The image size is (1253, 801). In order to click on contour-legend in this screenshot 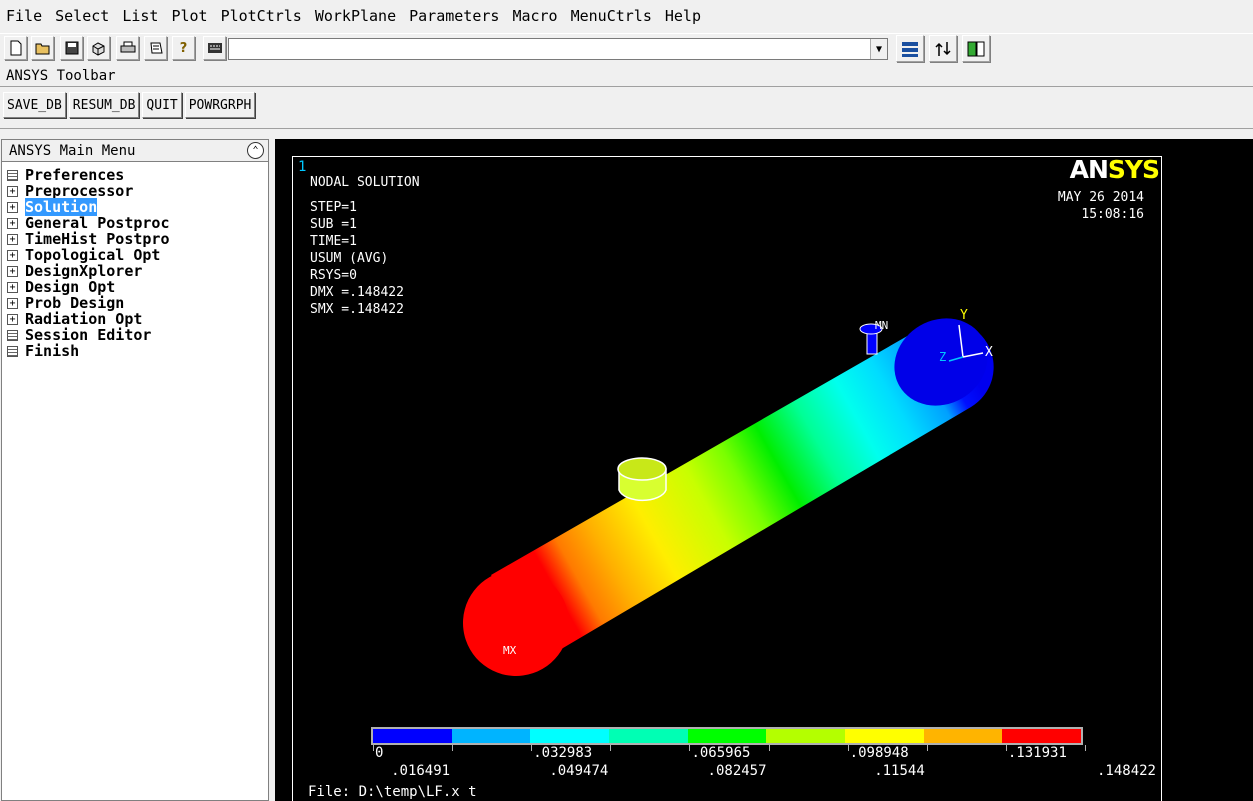, I will do `click(727, 736)`.